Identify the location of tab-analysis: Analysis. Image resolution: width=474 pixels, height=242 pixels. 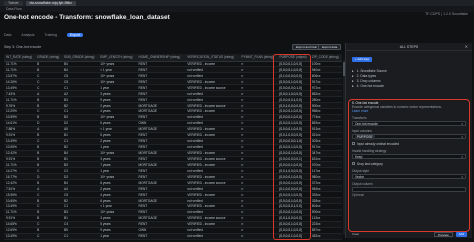
(27, 35).